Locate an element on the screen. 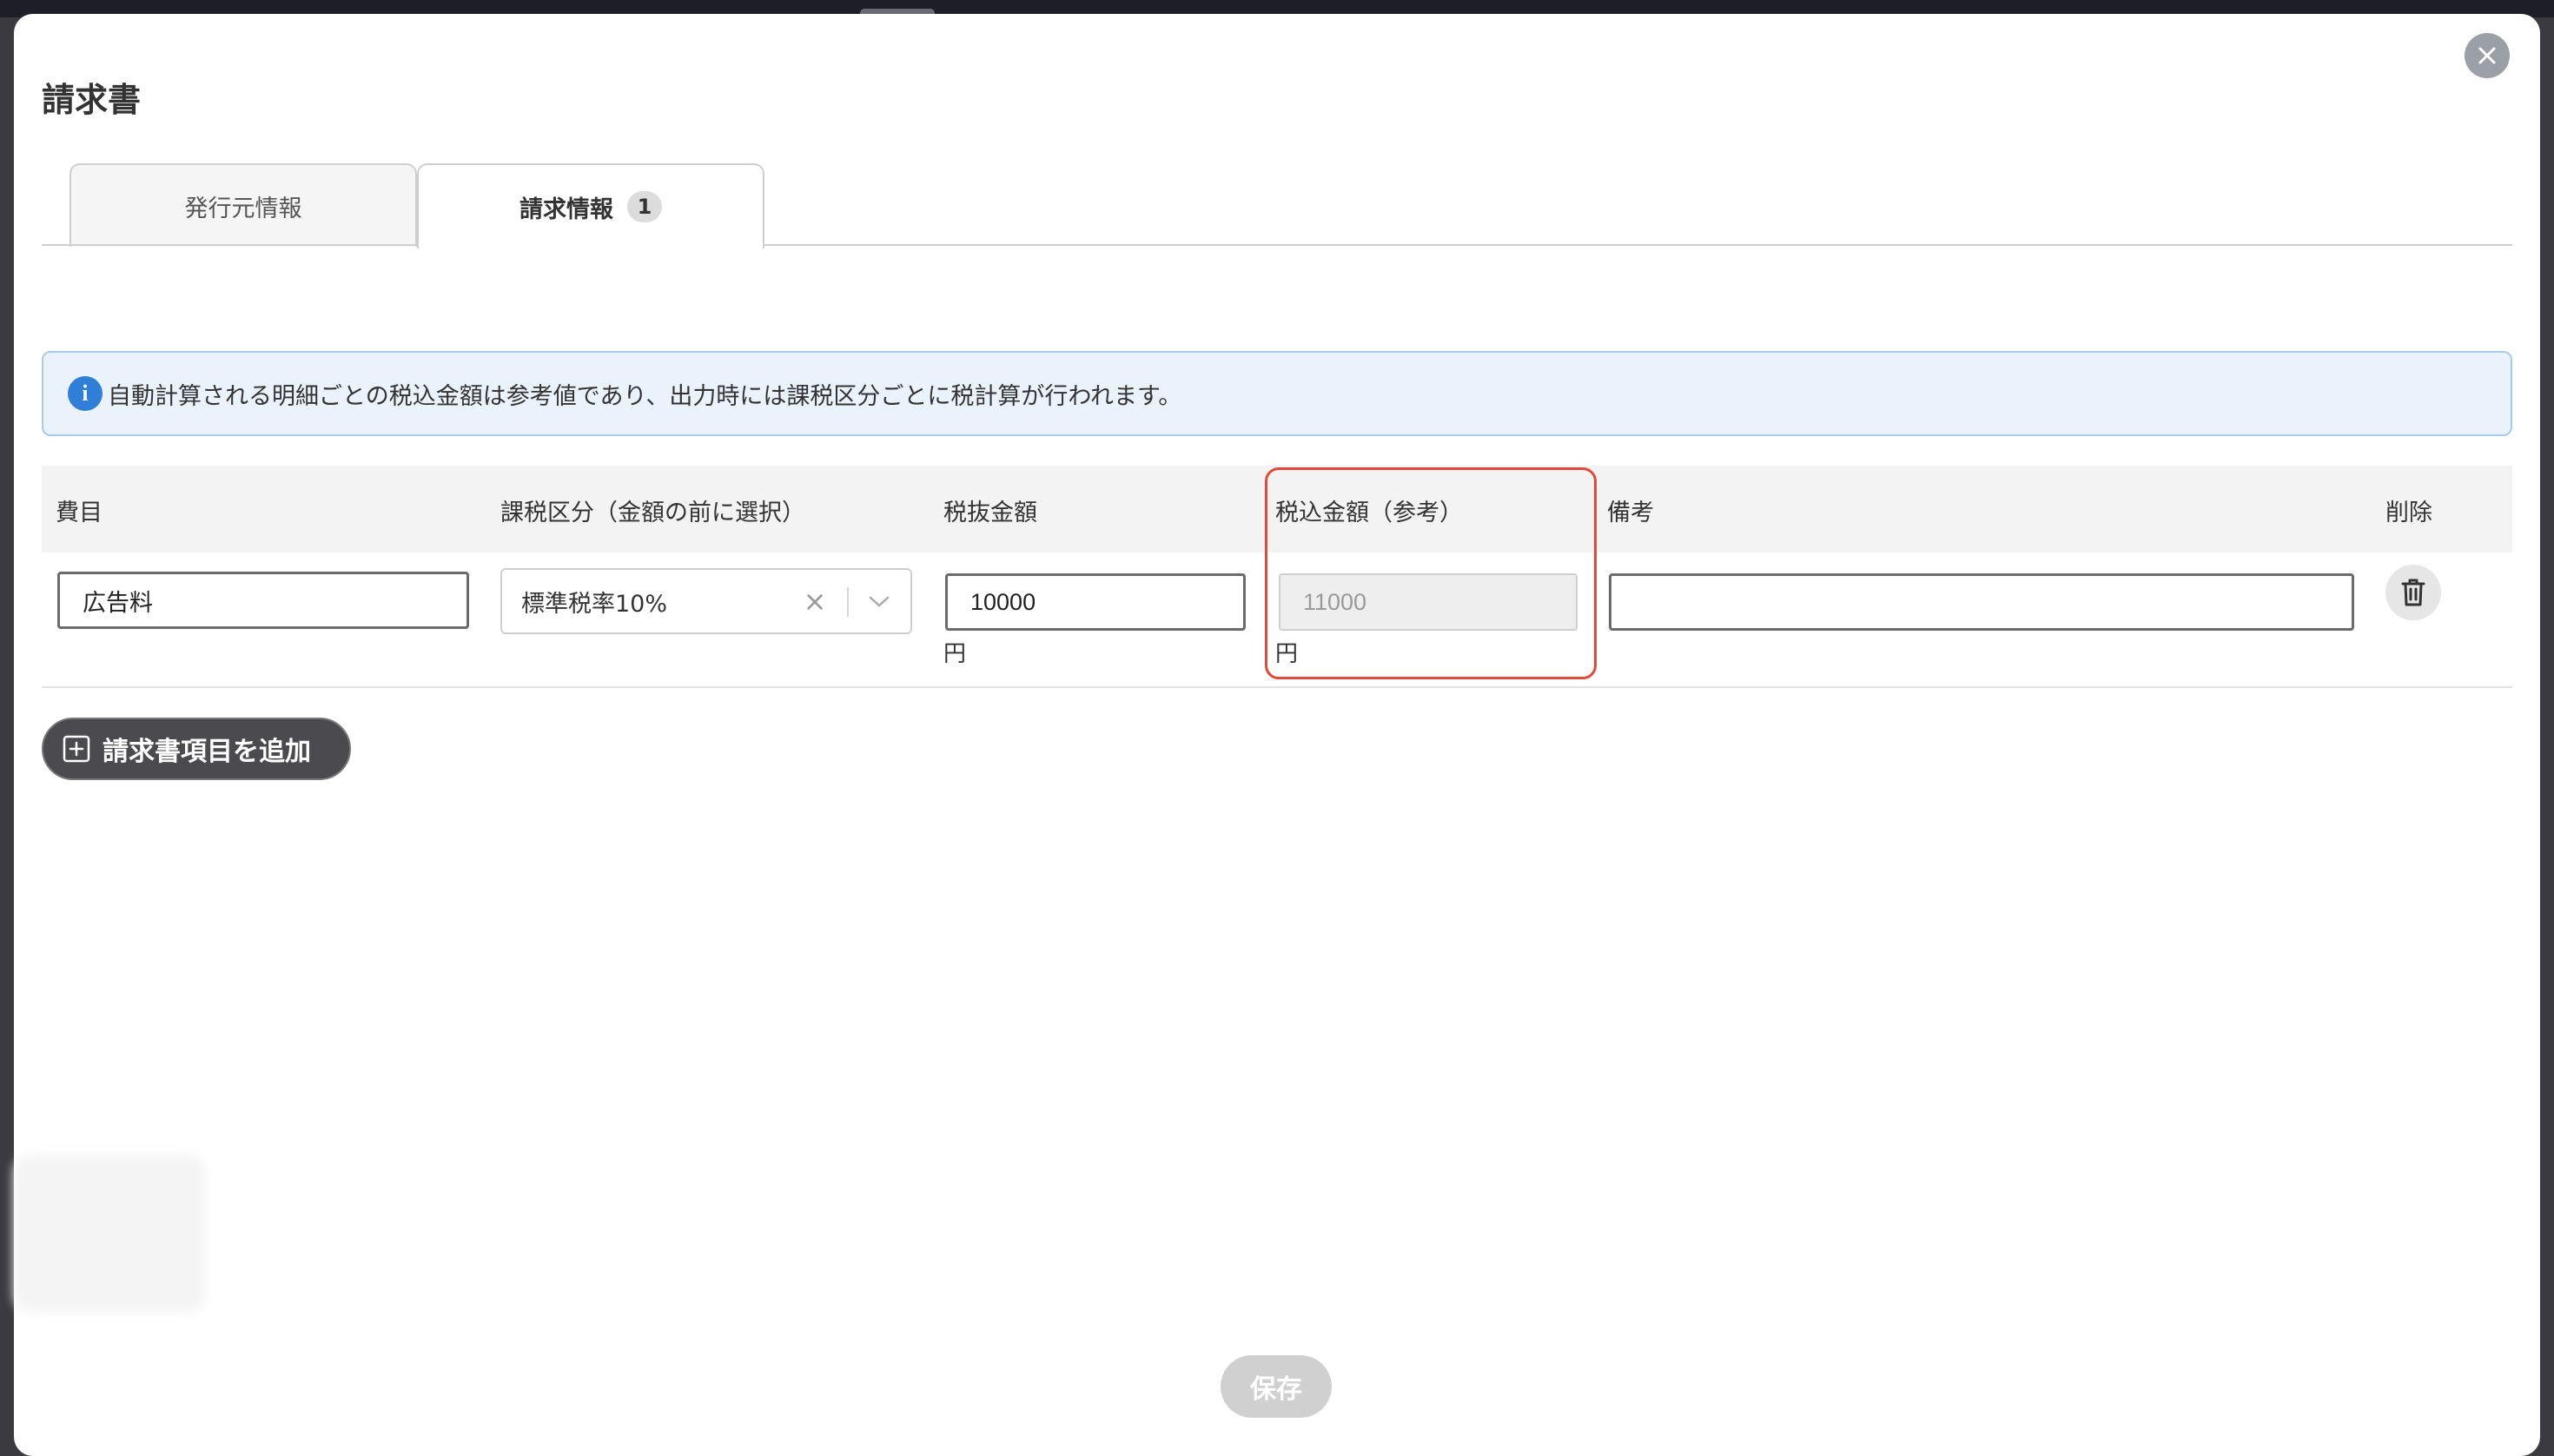  close-button is located at coordinates (2487, 55).